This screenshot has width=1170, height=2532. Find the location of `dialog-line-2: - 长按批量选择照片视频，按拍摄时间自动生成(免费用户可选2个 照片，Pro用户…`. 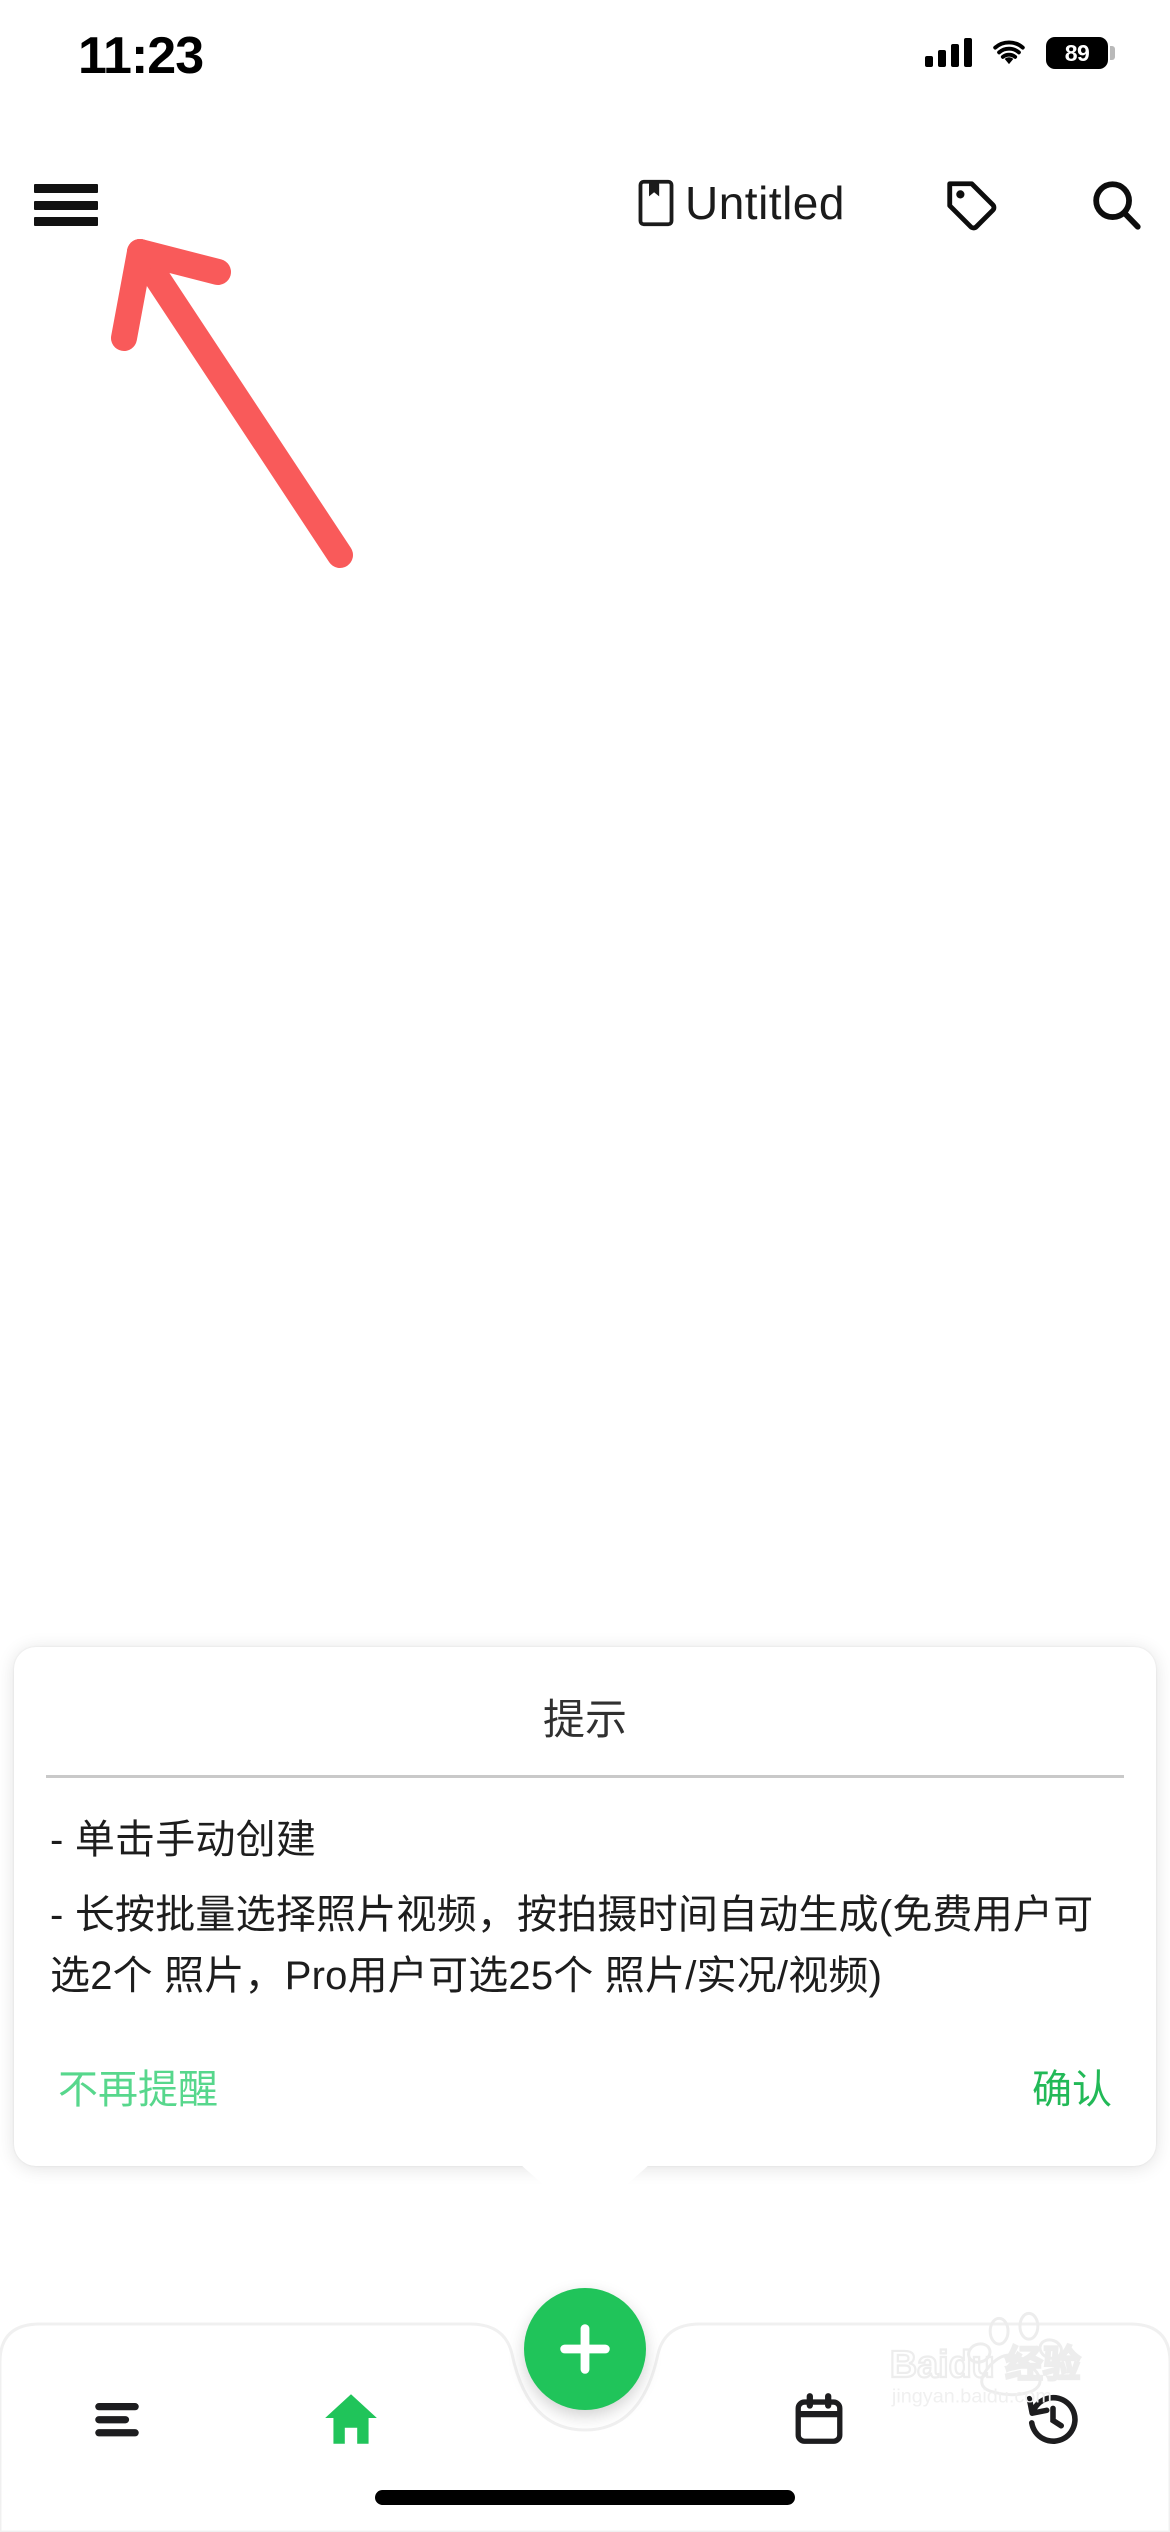

dialog-line-2: - 长按批量选择照片视频，按拍摄时间自动生成(免费用户可选2个 照片，Pro用户… is located at coordinates (572, 1945).